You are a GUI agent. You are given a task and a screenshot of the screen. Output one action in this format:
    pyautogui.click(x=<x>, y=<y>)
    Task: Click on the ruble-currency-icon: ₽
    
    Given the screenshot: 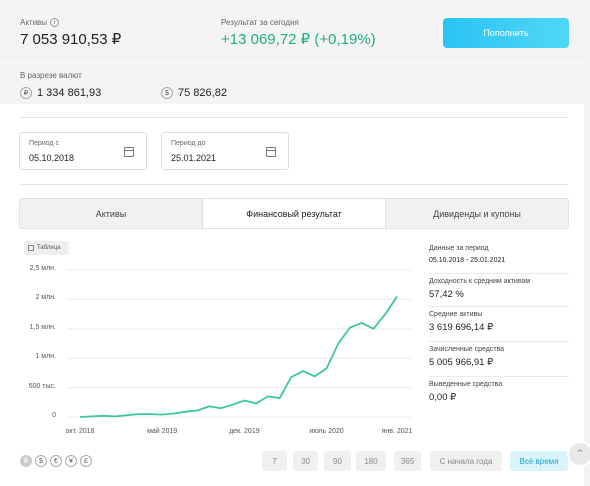 What is the action you would take?
    pyautogui.click(x=26, y=461)
    